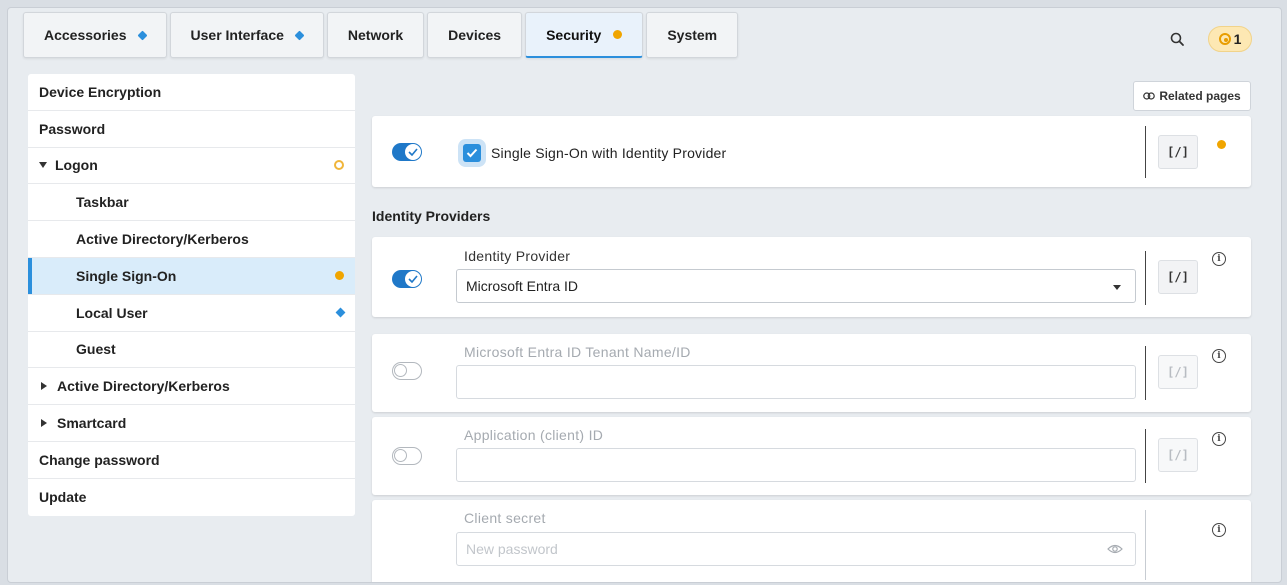 This screenshot has height=585, width=1287. I want to click on sso-checkbox, so click(472, 153).